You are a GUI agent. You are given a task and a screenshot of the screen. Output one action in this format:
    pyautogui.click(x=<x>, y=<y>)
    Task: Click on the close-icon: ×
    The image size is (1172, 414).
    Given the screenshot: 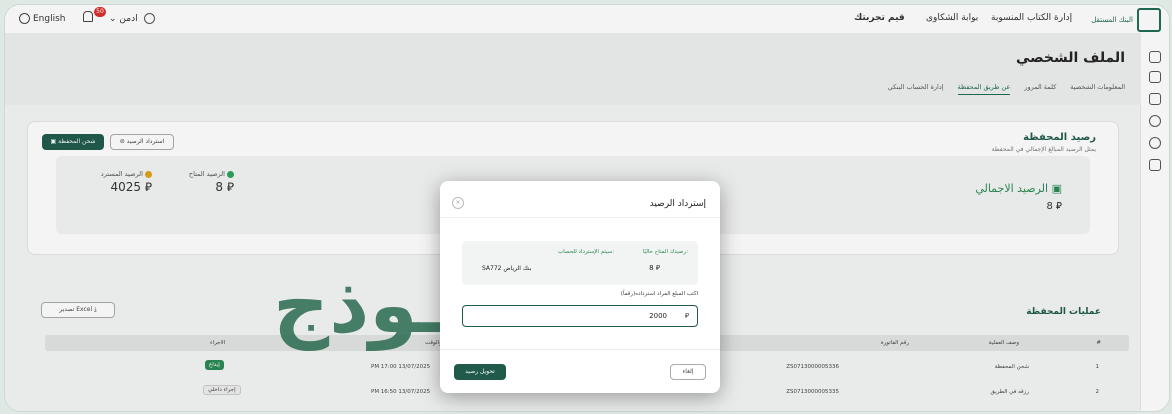 What is the action you would take?
    pyautogui.click(x=458, y=203)
    